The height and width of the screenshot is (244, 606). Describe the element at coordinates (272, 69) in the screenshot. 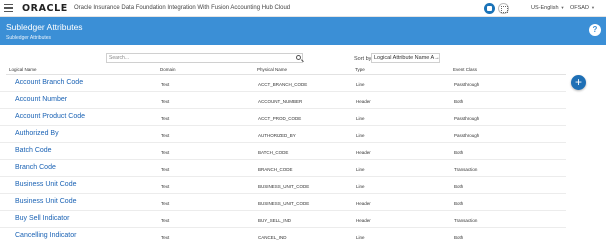

I see `column-header-physical-name: Physical Name` at that location.